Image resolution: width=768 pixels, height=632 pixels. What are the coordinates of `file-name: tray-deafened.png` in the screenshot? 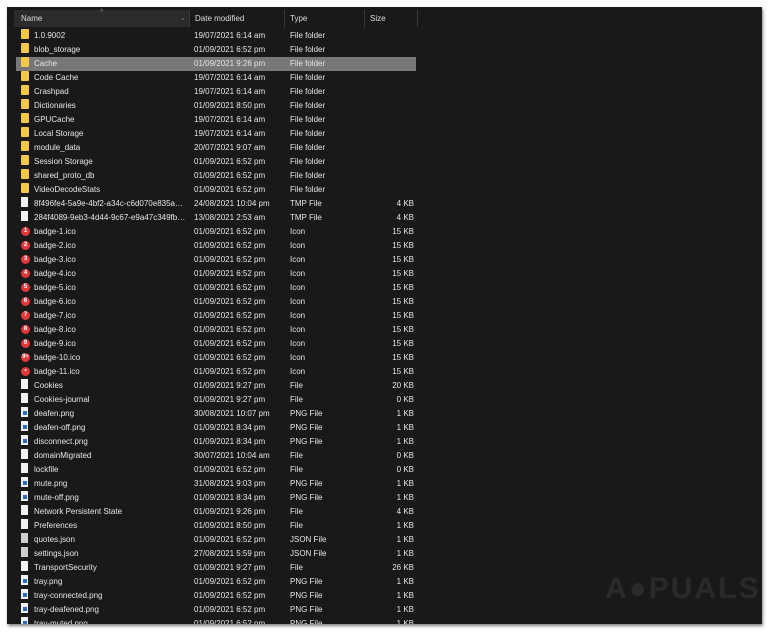 It's located at (66, 609).